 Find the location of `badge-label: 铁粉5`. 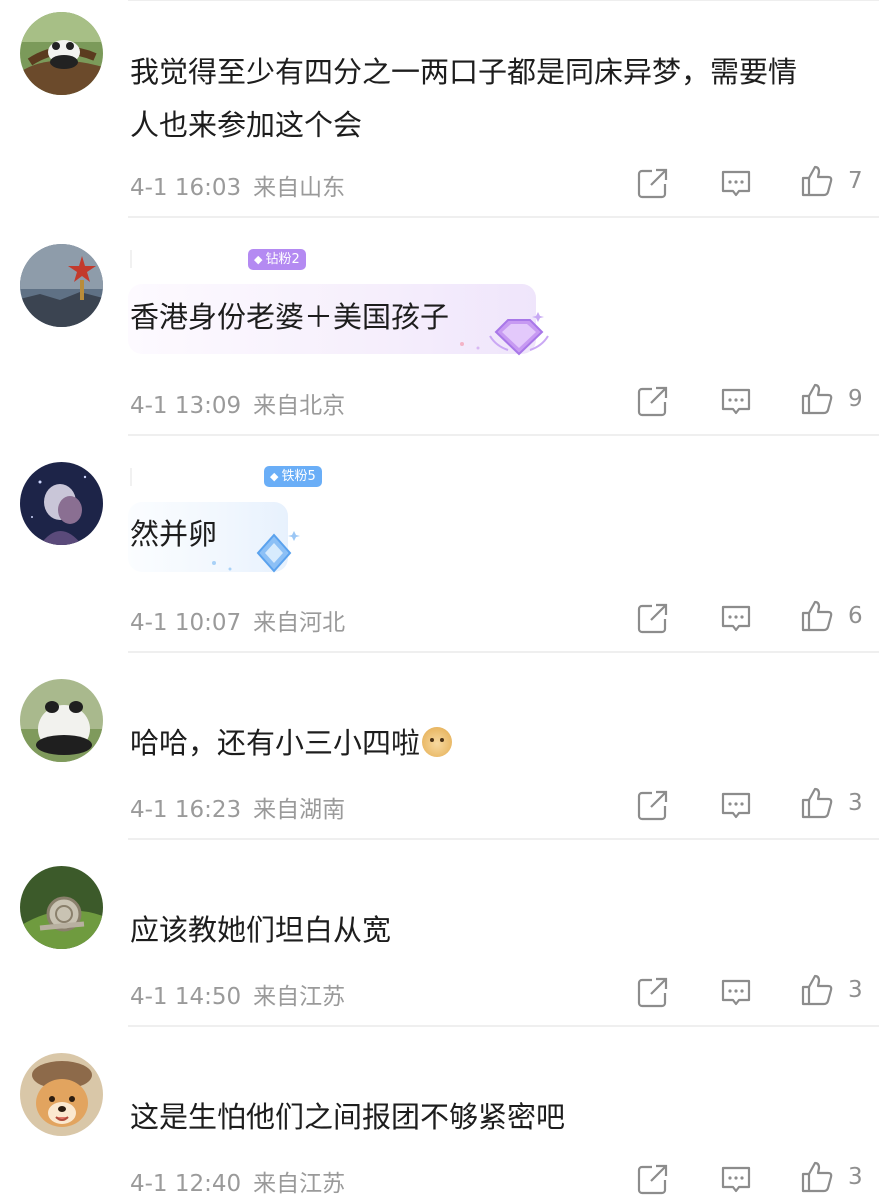

badge-label: 铁粉5 is located at coordinates (298, 476).